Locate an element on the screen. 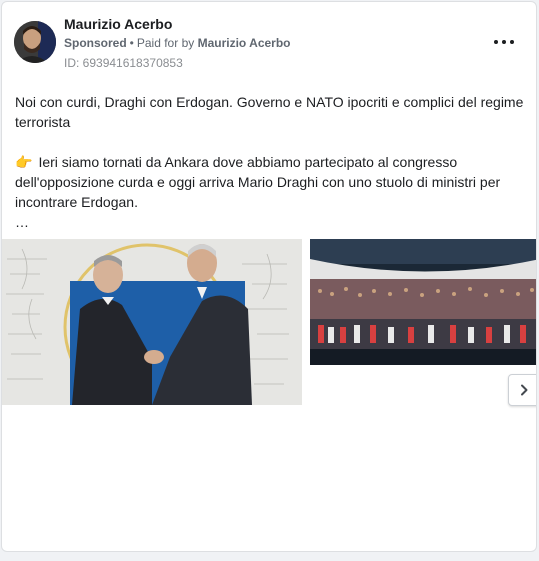 The height and width of the screenshot is (561, 539). paid-for-name: Maurizio Acerbo is located at coordinates (244, 43).